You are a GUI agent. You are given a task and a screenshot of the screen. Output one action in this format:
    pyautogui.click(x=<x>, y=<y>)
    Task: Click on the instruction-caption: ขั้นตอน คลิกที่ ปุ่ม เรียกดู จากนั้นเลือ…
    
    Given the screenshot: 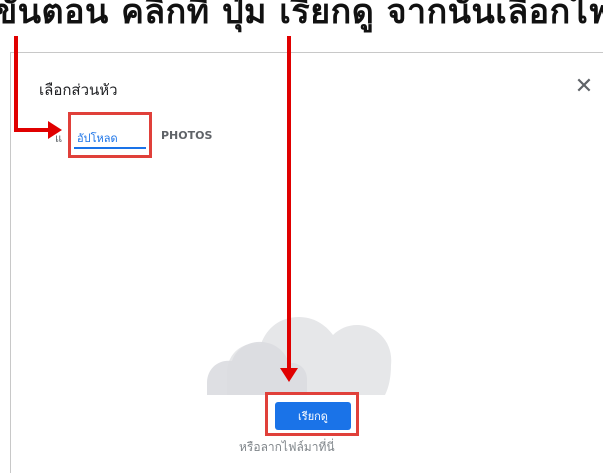 What is the action you would take?
    pyautogui.click(x=301, y=16)
    